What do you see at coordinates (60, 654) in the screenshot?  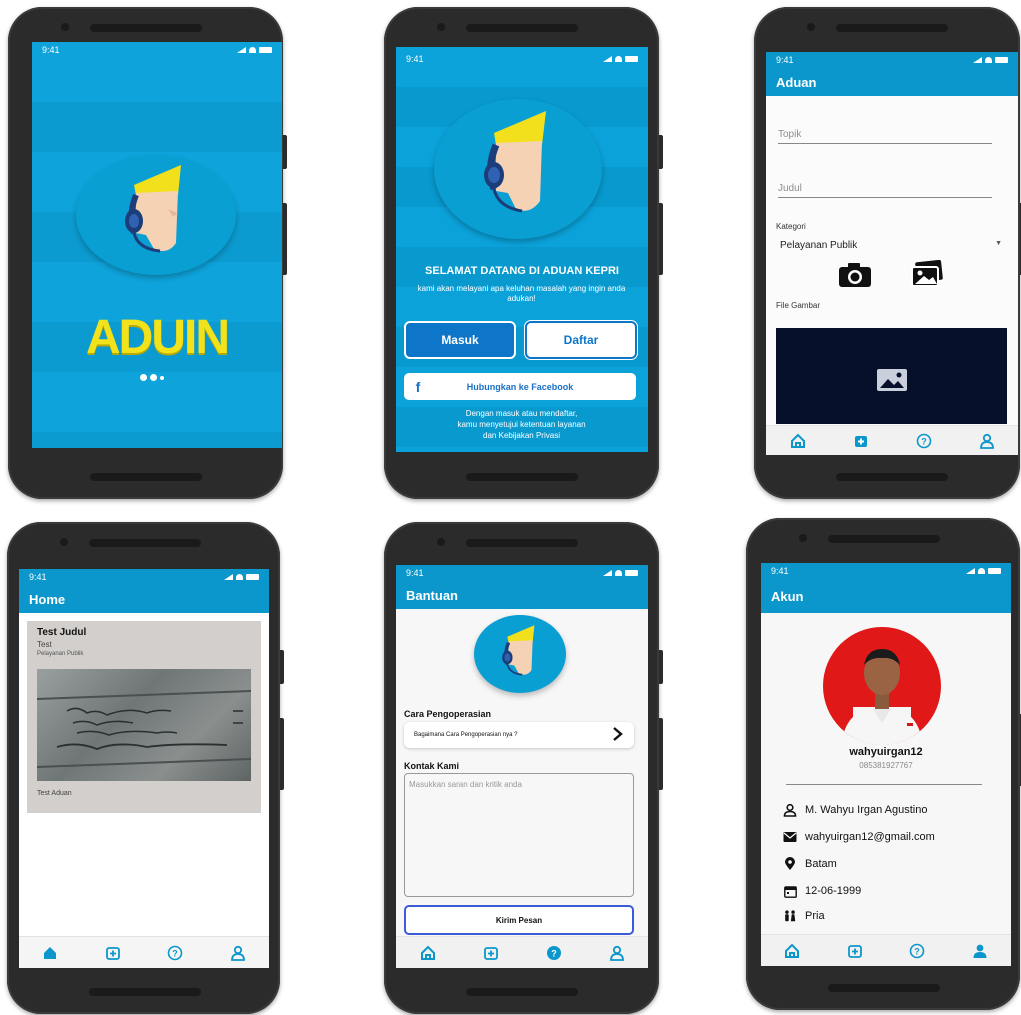 I see `card-category: Pelayanan Publik` at bounding box center [60, 654].